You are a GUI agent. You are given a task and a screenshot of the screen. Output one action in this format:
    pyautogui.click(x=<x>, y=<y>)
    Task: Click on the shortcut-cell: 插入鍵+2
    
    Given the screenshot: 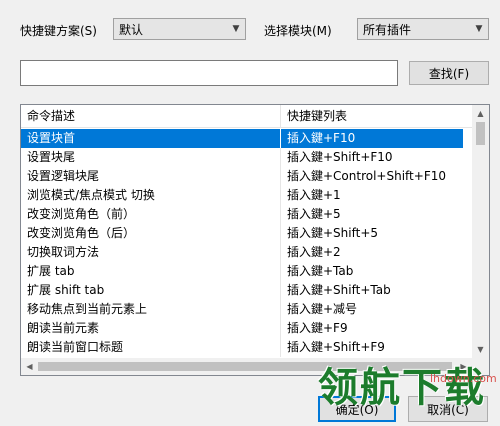 What is the action you would take?
    pyautogui.click(x=314, y=252)
    